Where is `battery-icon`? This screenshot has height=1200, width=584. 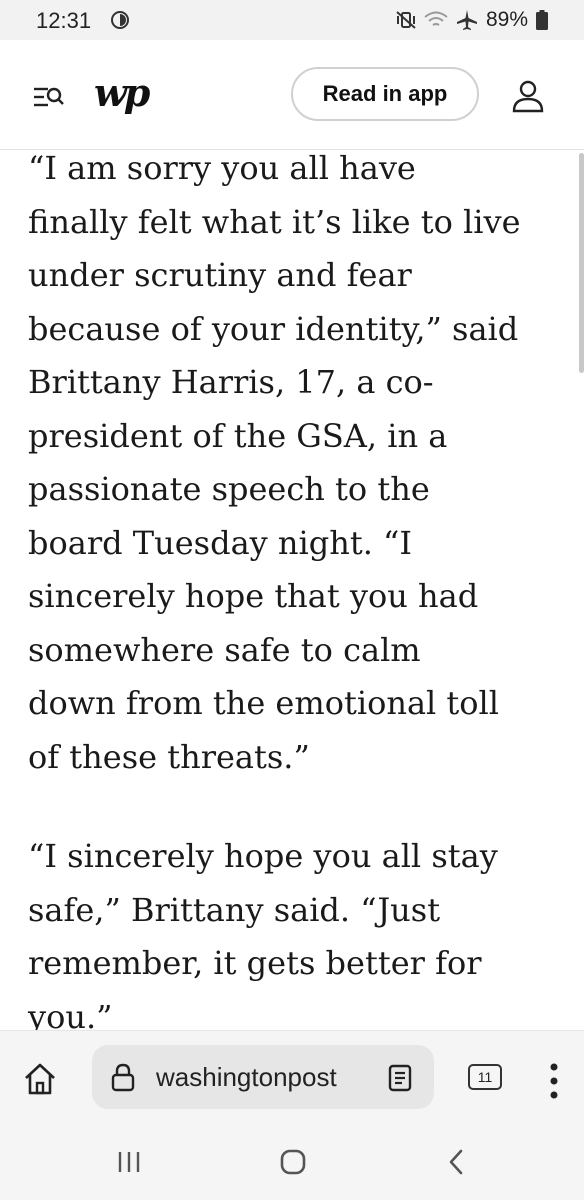
battery-icon is located at coordinates (542, 20).